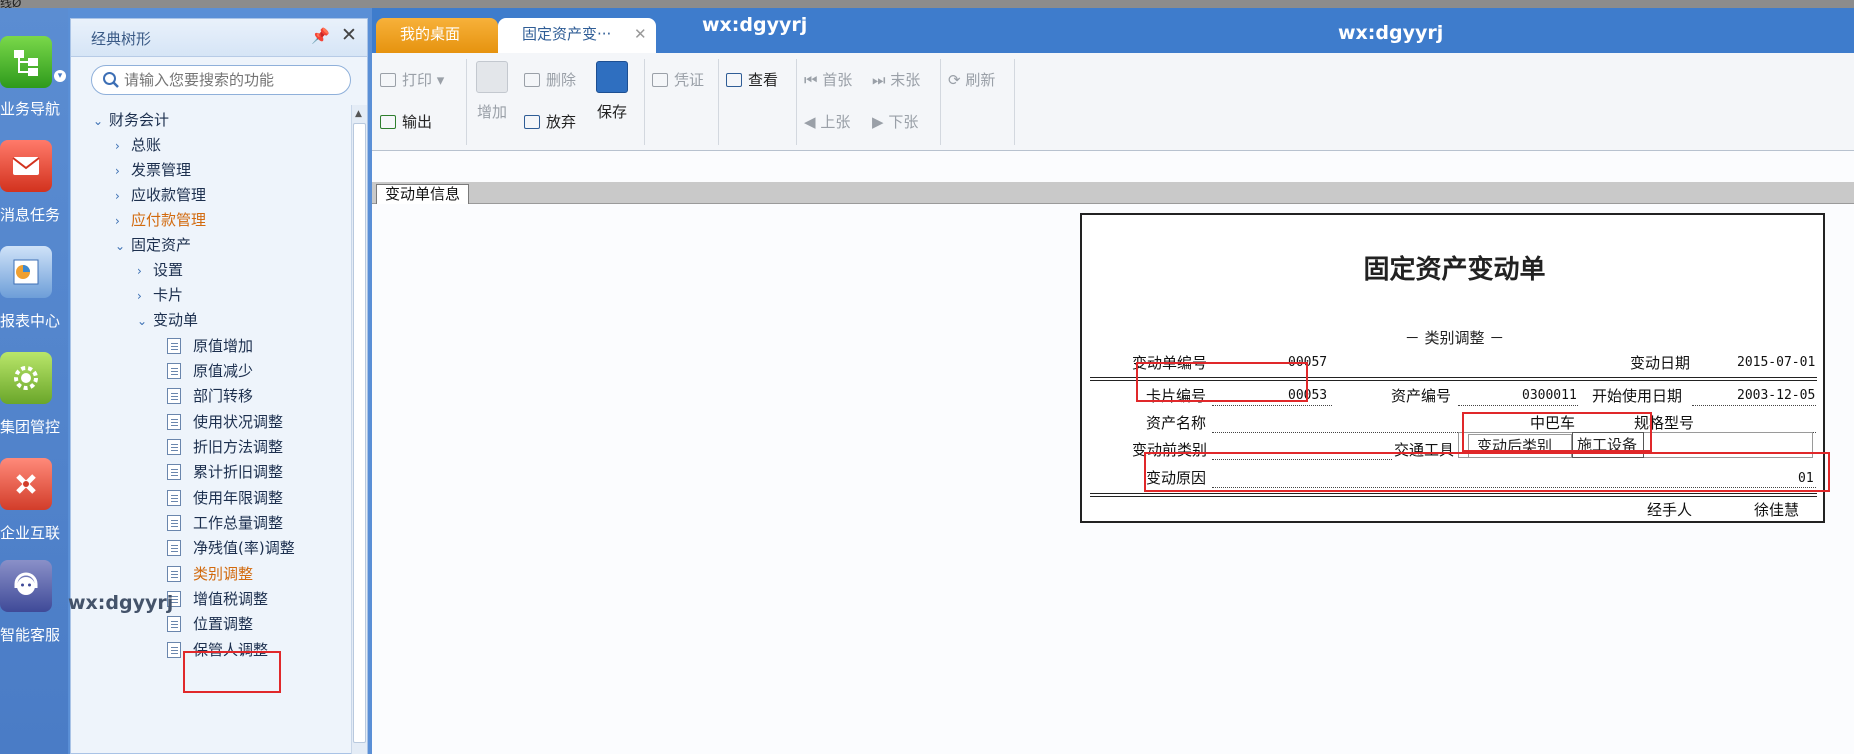 The image size is (1854, 754). I want to click on tree-panel-title: 经典树形, so click(121, 39).